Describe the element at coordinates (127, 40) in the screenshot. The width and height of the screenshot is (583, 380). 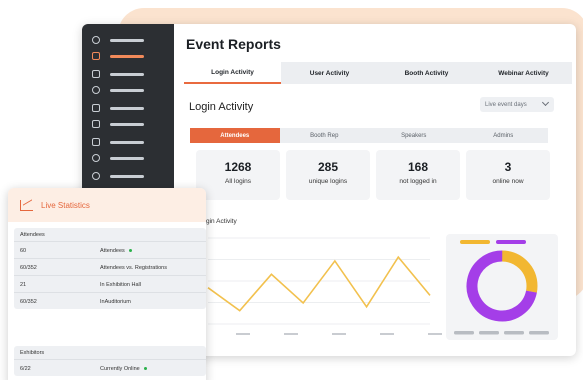
I see `sidebar-item-dashboard` at that location.